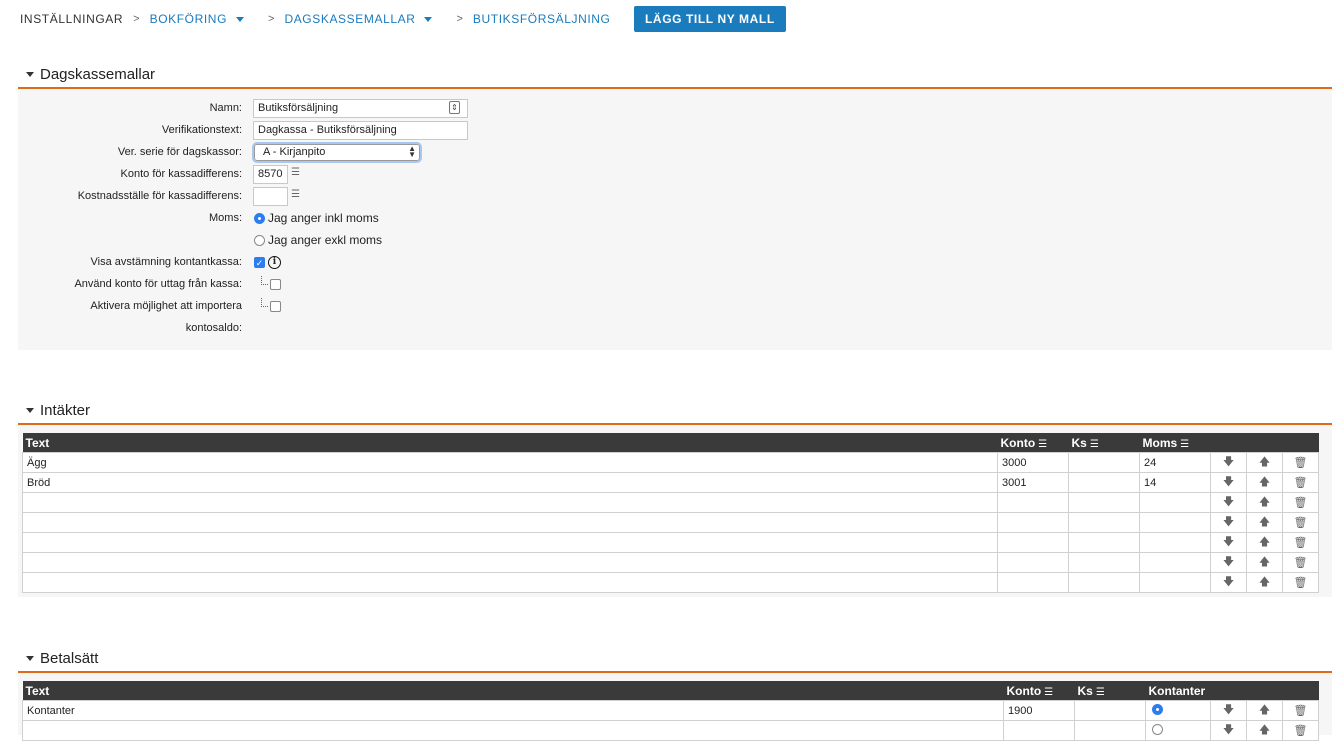  I want to click on breadcrumb-dagskassemallar: DAGSKASSEMALLAR, so click(358, 19).